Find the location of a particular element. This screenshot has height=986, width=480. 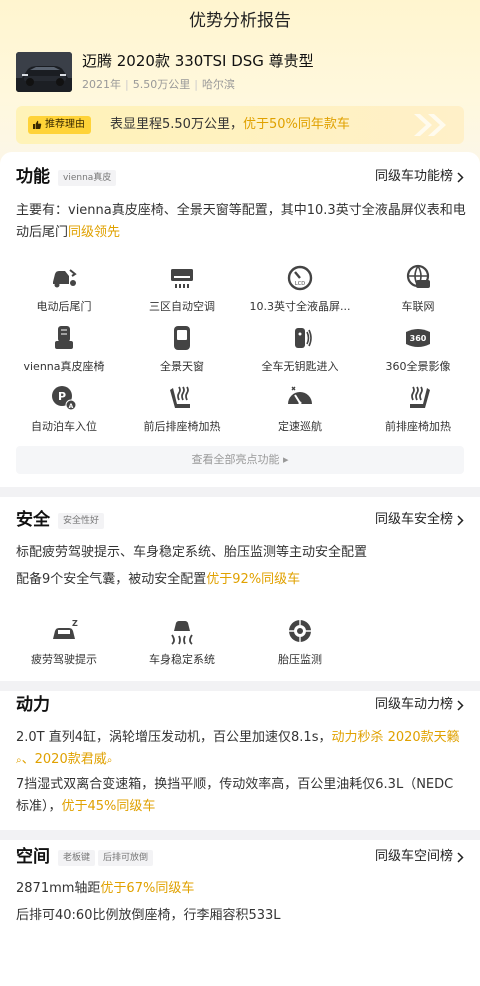

sunroof-icon is located at coordinates (182, 338).